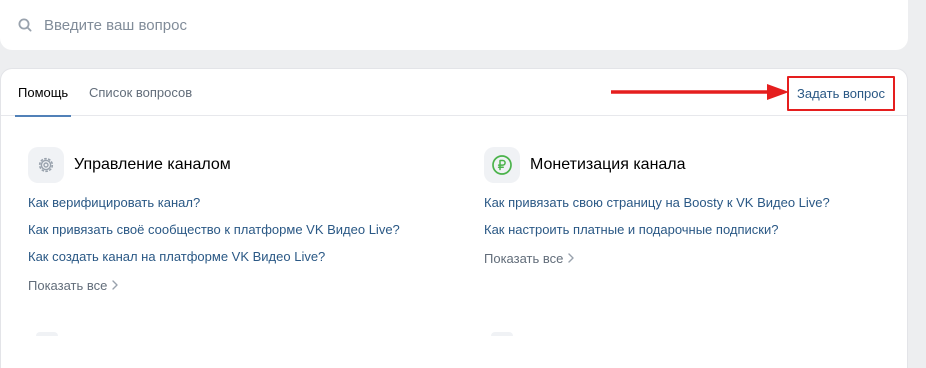 The image size is (926, 368). What do you see at coordinates (25, 25) in the screenshot?
I see `search-icon` at bounding box center [25, 25].